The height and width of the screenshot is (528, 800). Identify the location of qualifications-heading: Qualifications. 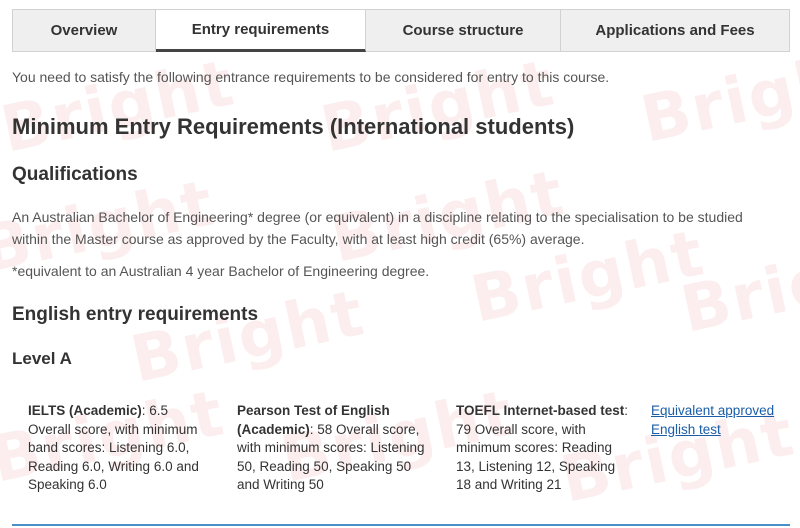
(75, 174).